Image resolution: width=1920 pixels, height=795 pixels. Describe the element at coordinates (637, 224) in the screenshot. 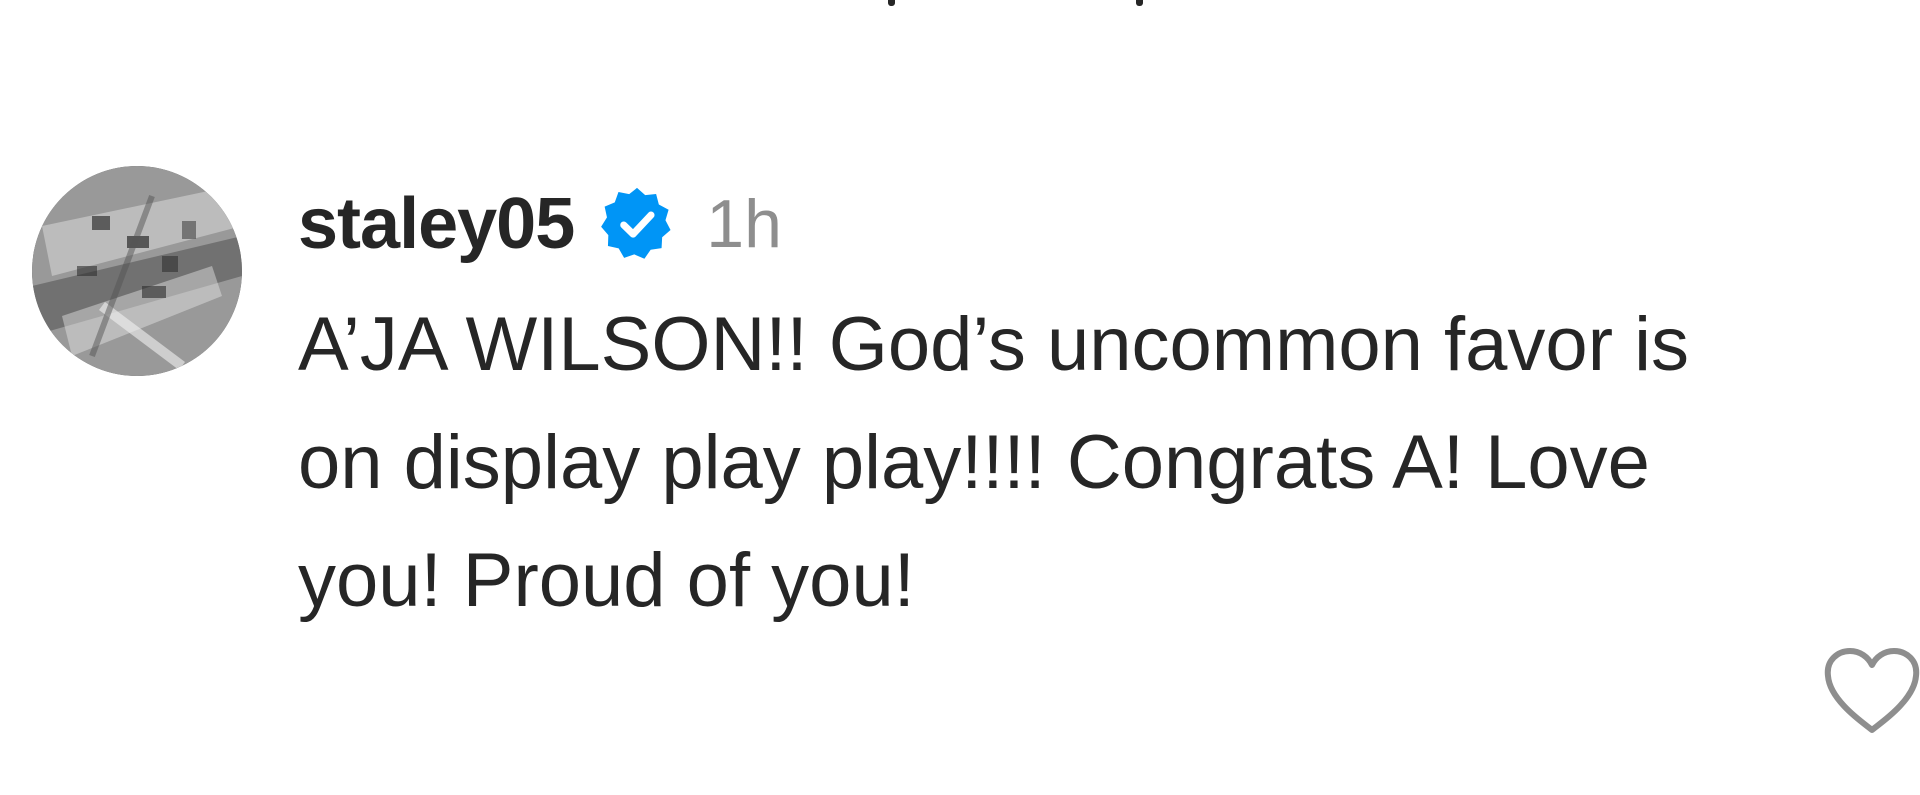

I see `verified-badge-icon` at that location.